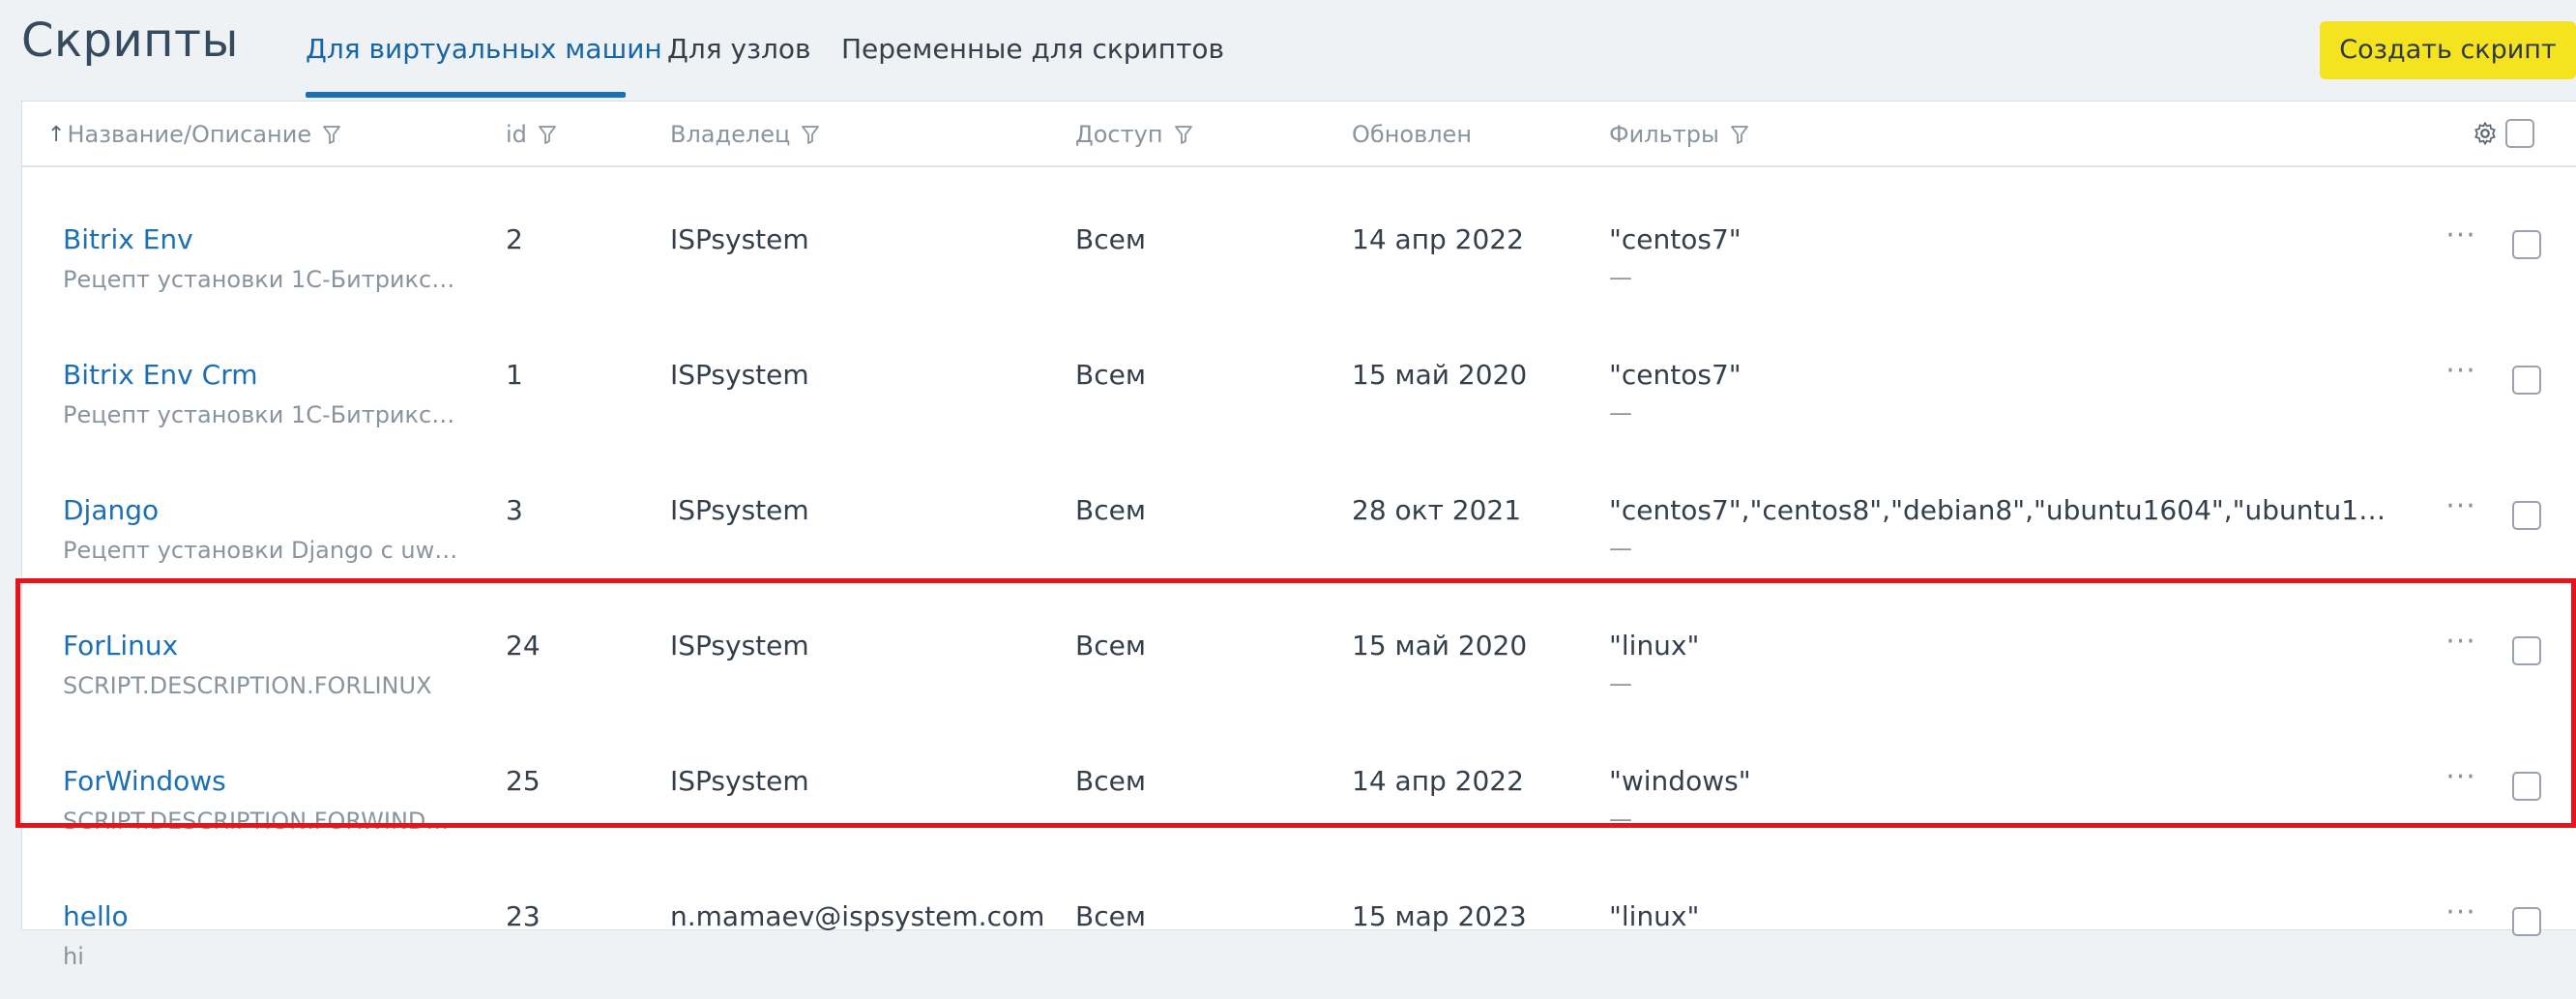  I want to click on script-name-link: Bitrix Env, so click(128, 239).